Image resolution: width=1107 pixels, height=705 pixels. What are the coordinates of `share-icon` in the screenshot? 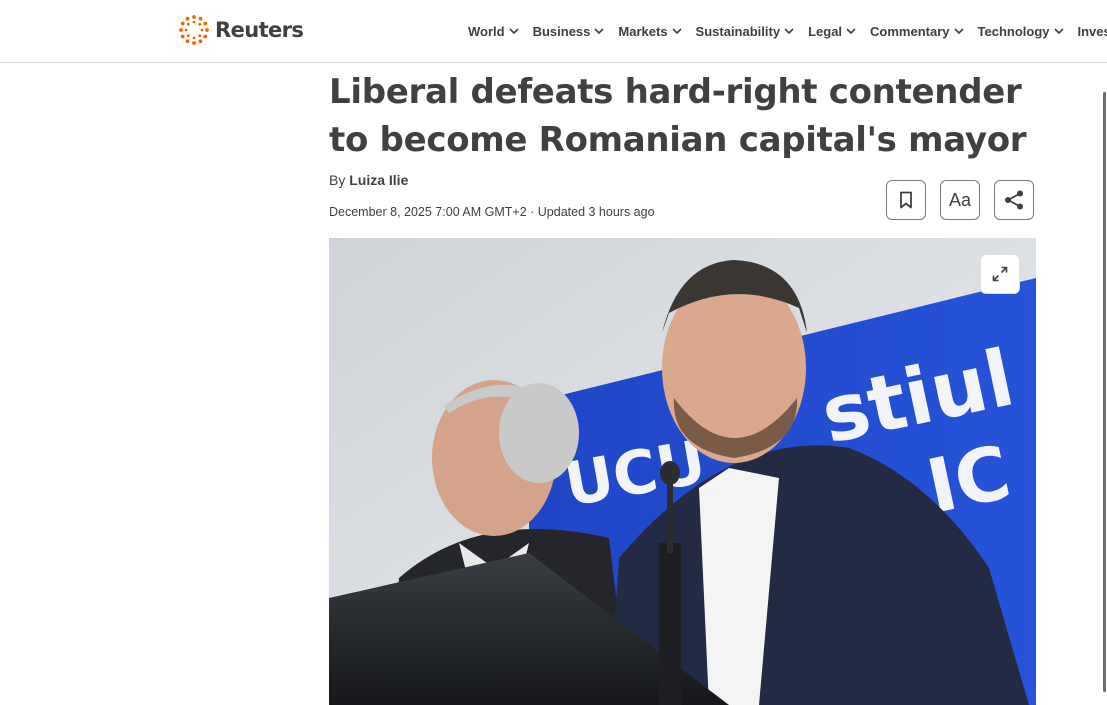 It's located at (1014, 200).